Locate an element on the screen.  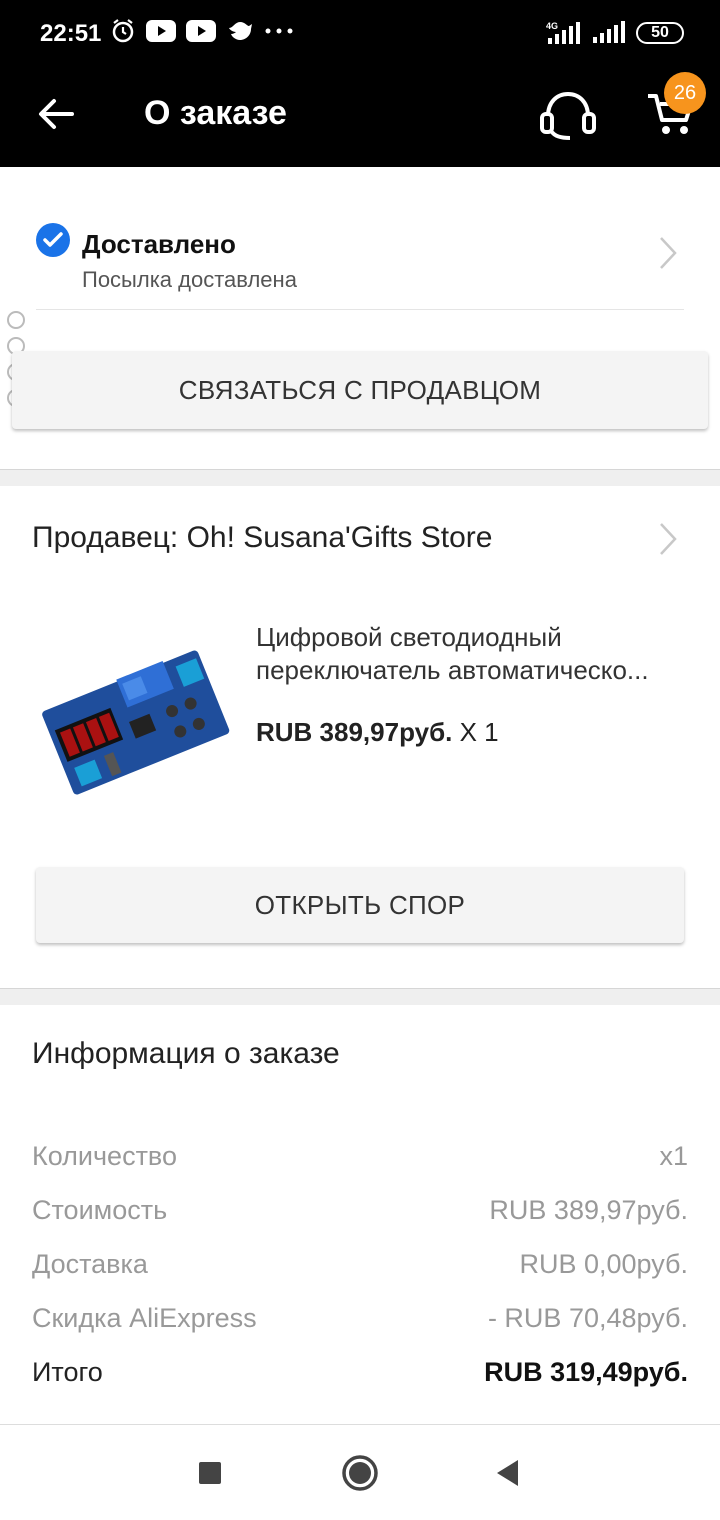
seller-name: Продавец: Oh! Susana'Gifts Store is located at coordinates (262, 537).